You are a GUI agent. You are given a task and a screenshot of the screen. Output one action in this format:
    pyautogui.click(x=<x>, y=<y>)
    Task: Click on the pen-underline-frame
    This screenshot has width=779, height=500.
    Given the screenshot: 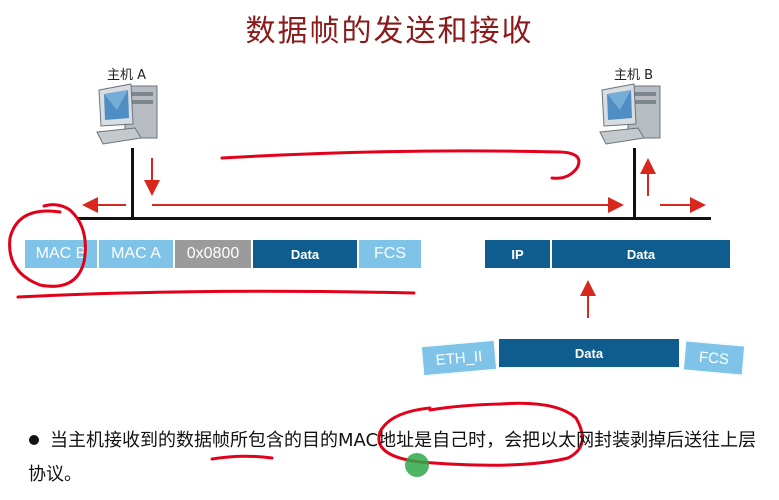 What is the action you would take?
    pyautogui.click(x=216, y=294)
    